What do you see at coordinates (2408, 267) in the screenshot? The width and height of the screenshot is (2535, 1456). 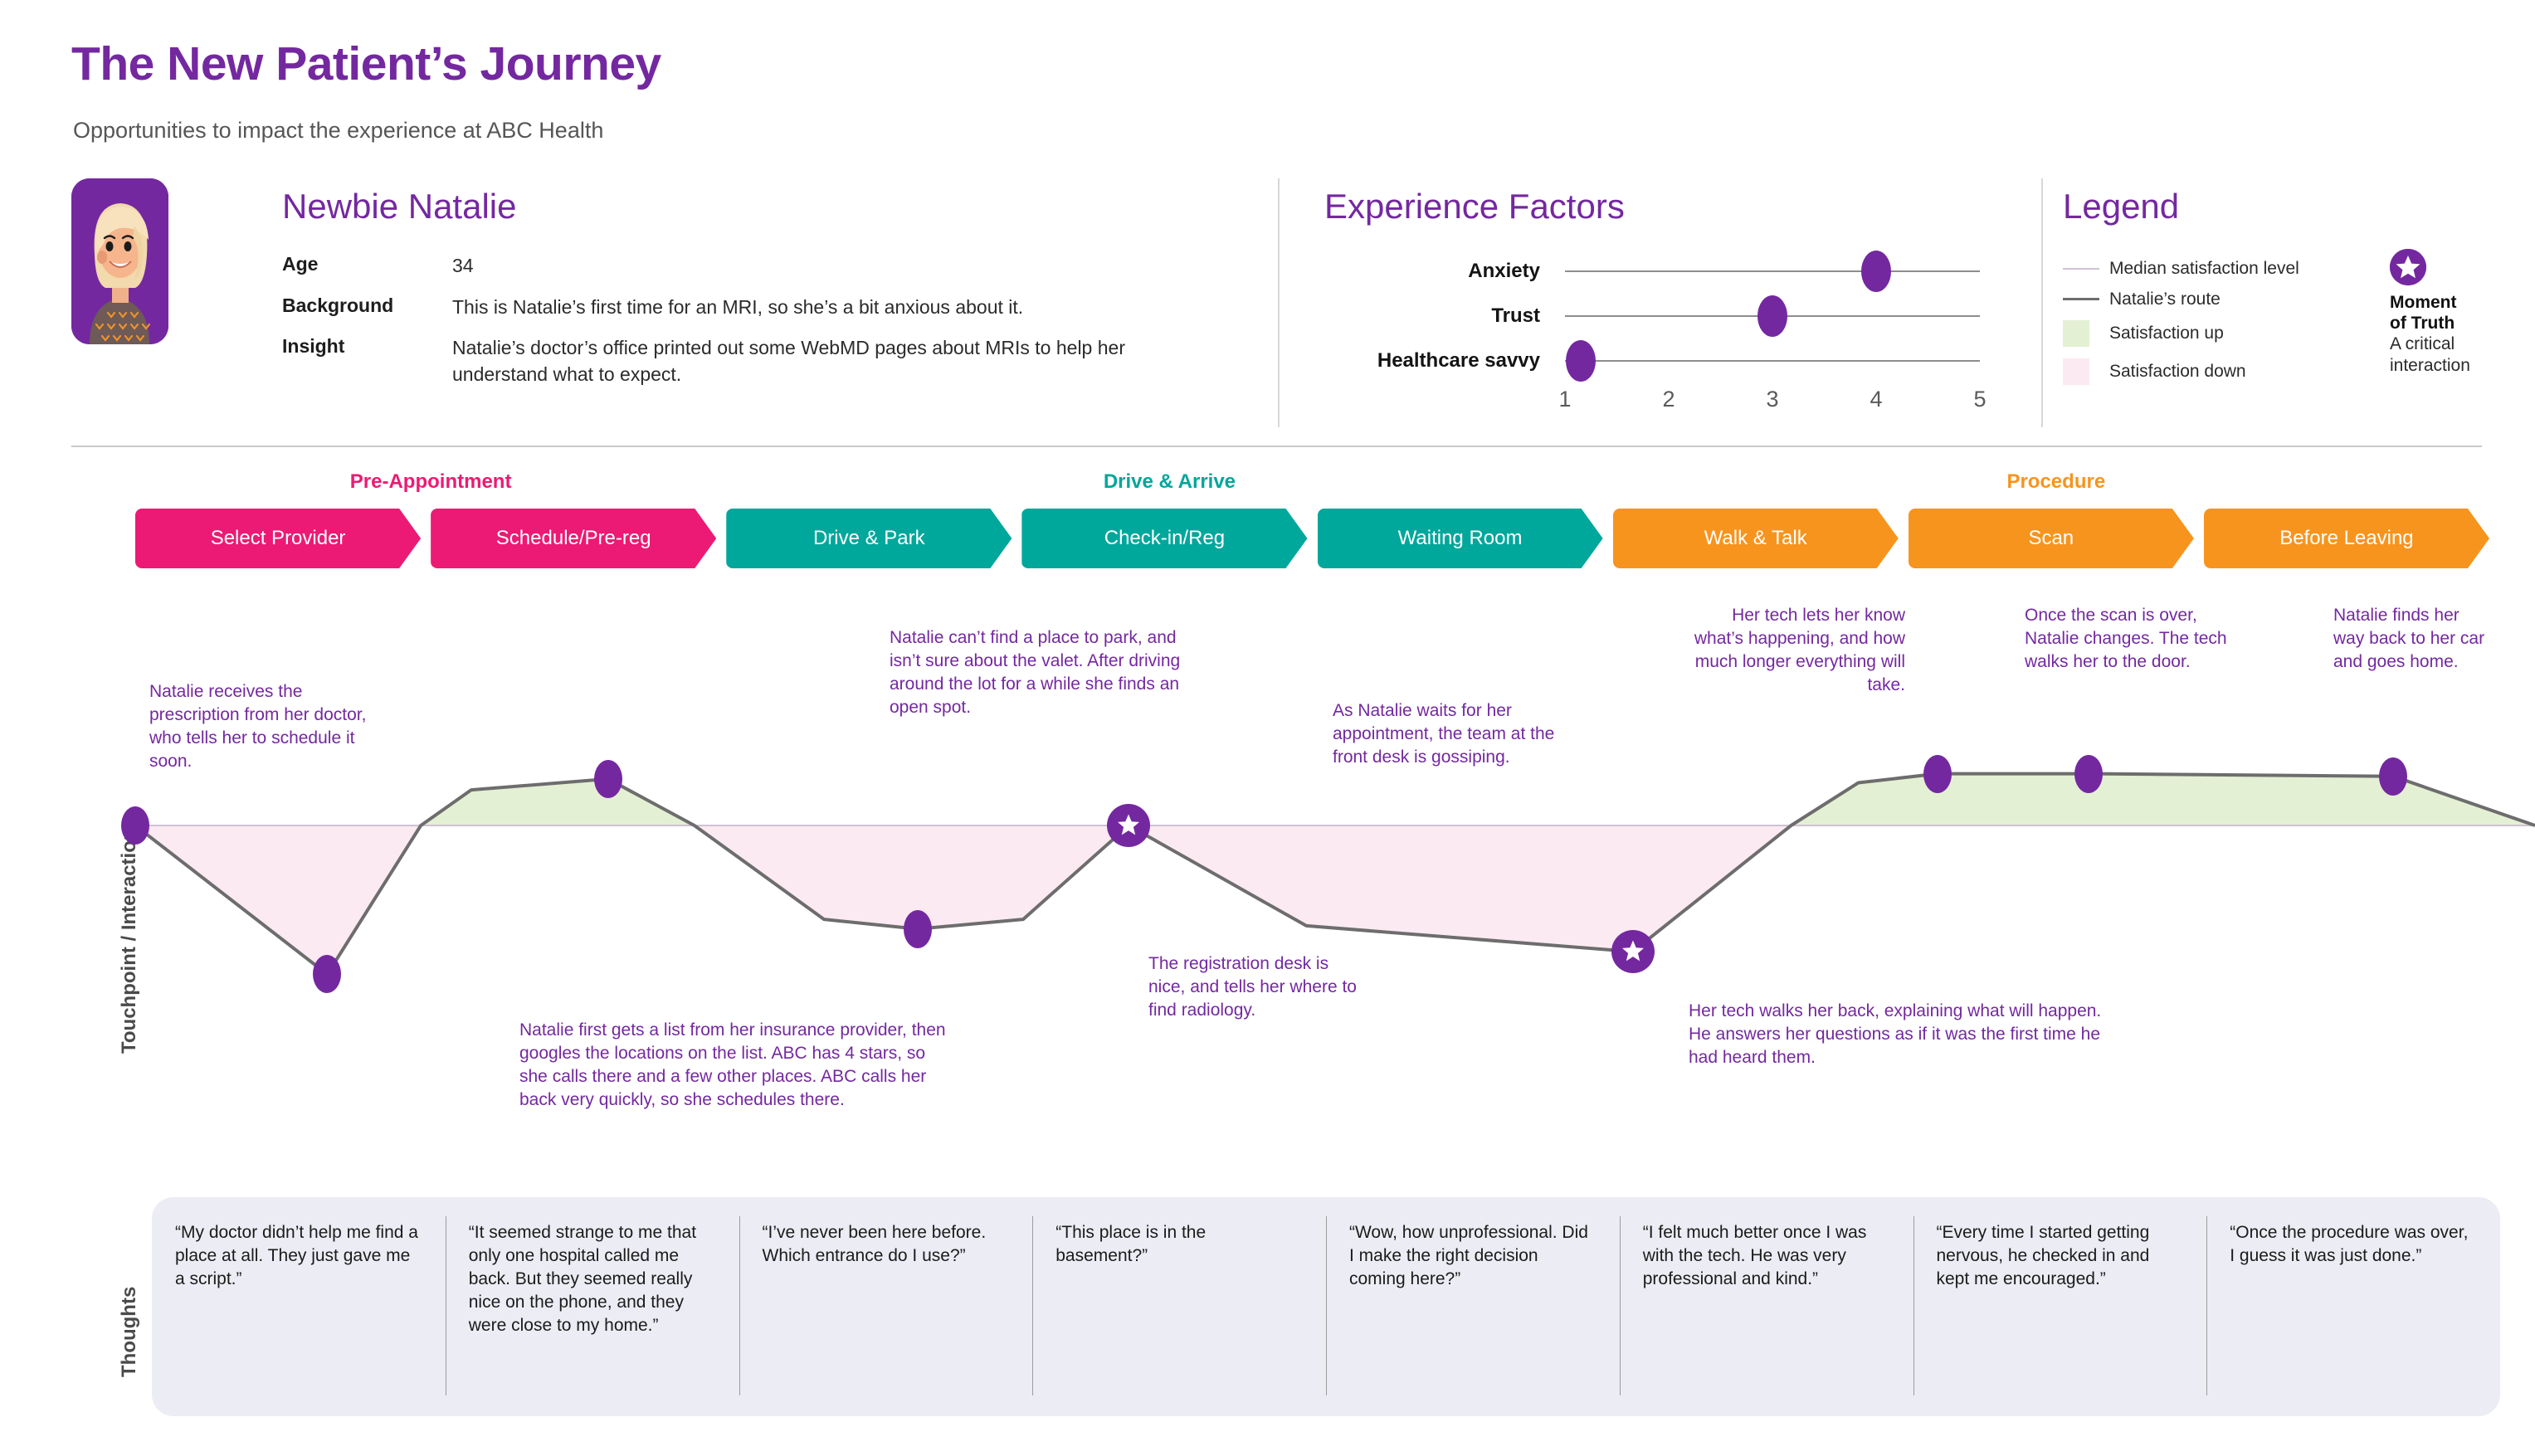 I see `star-badge-icon` at bounding box center [2408, 267].